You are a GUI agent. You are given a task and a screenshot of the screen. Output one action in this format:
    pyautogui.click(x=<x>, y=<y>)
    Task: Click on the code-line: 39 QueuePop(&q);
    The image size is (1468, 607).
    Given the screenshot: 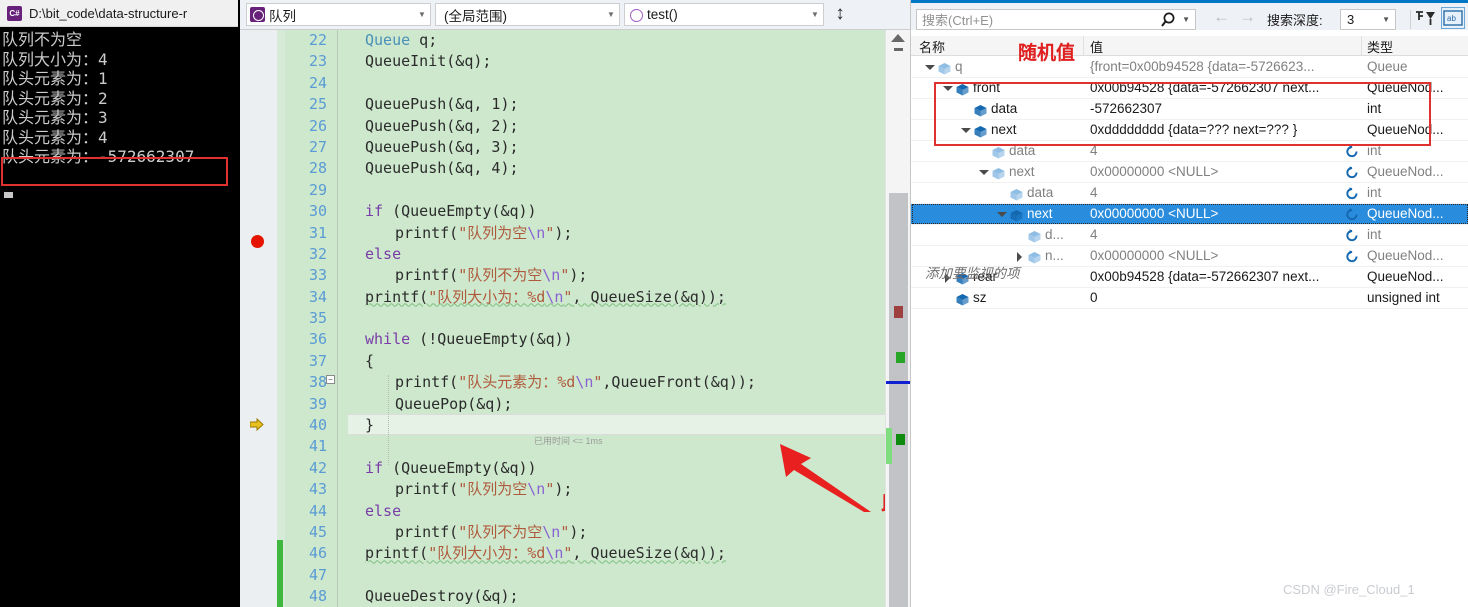 What is the action you would take?
    pyautogui.click(x=560, y=404)
    